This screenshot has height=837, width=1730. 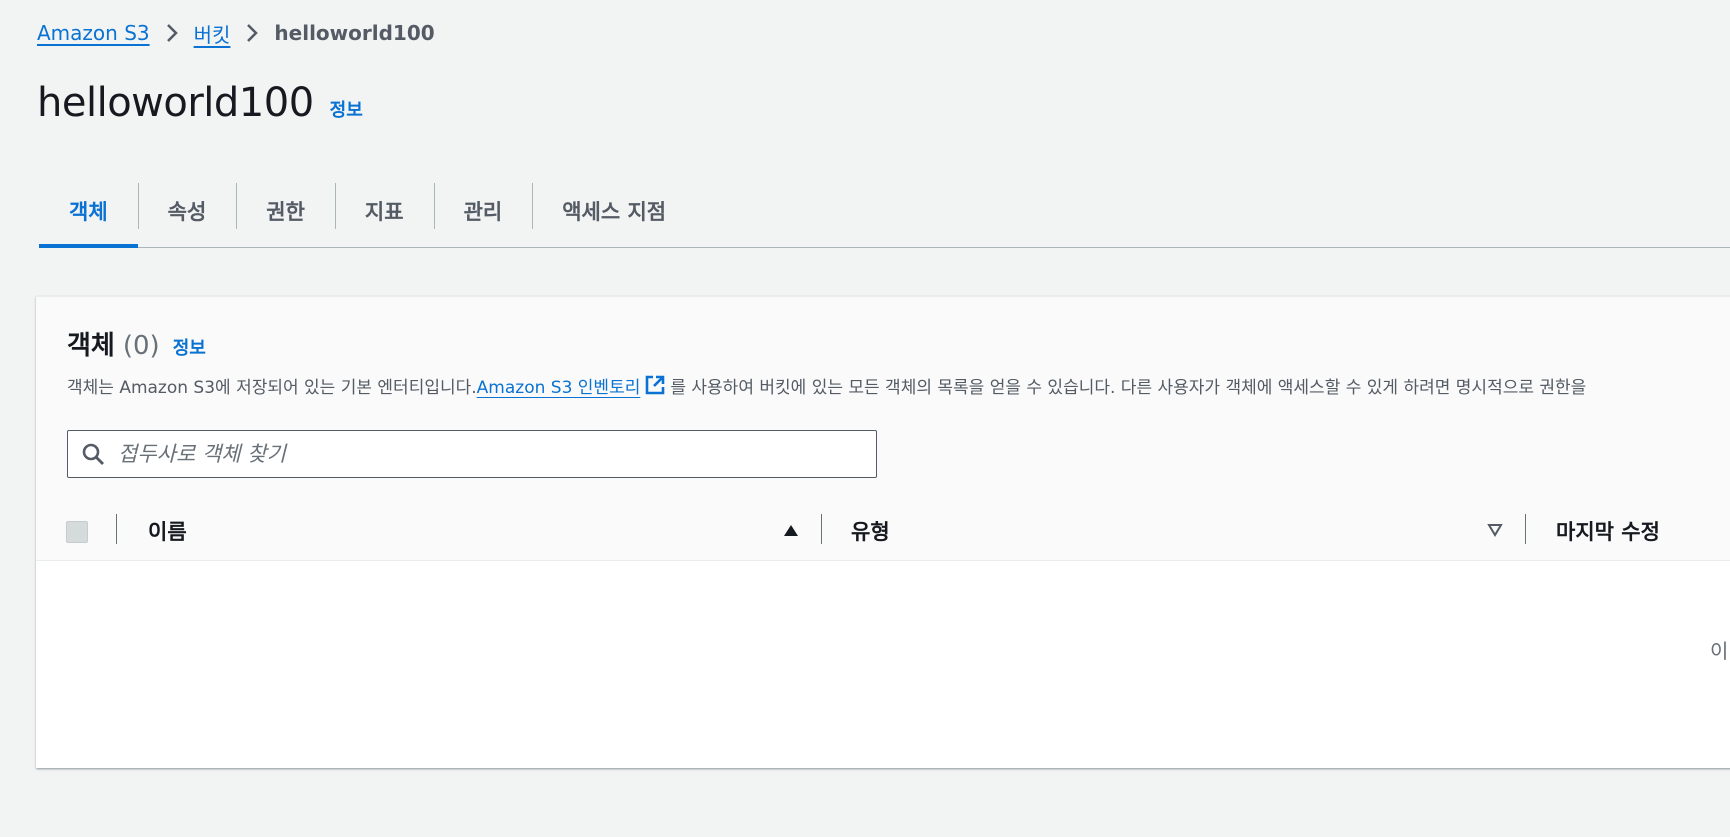 I want to click on search-input, so click(x=496, y=454).